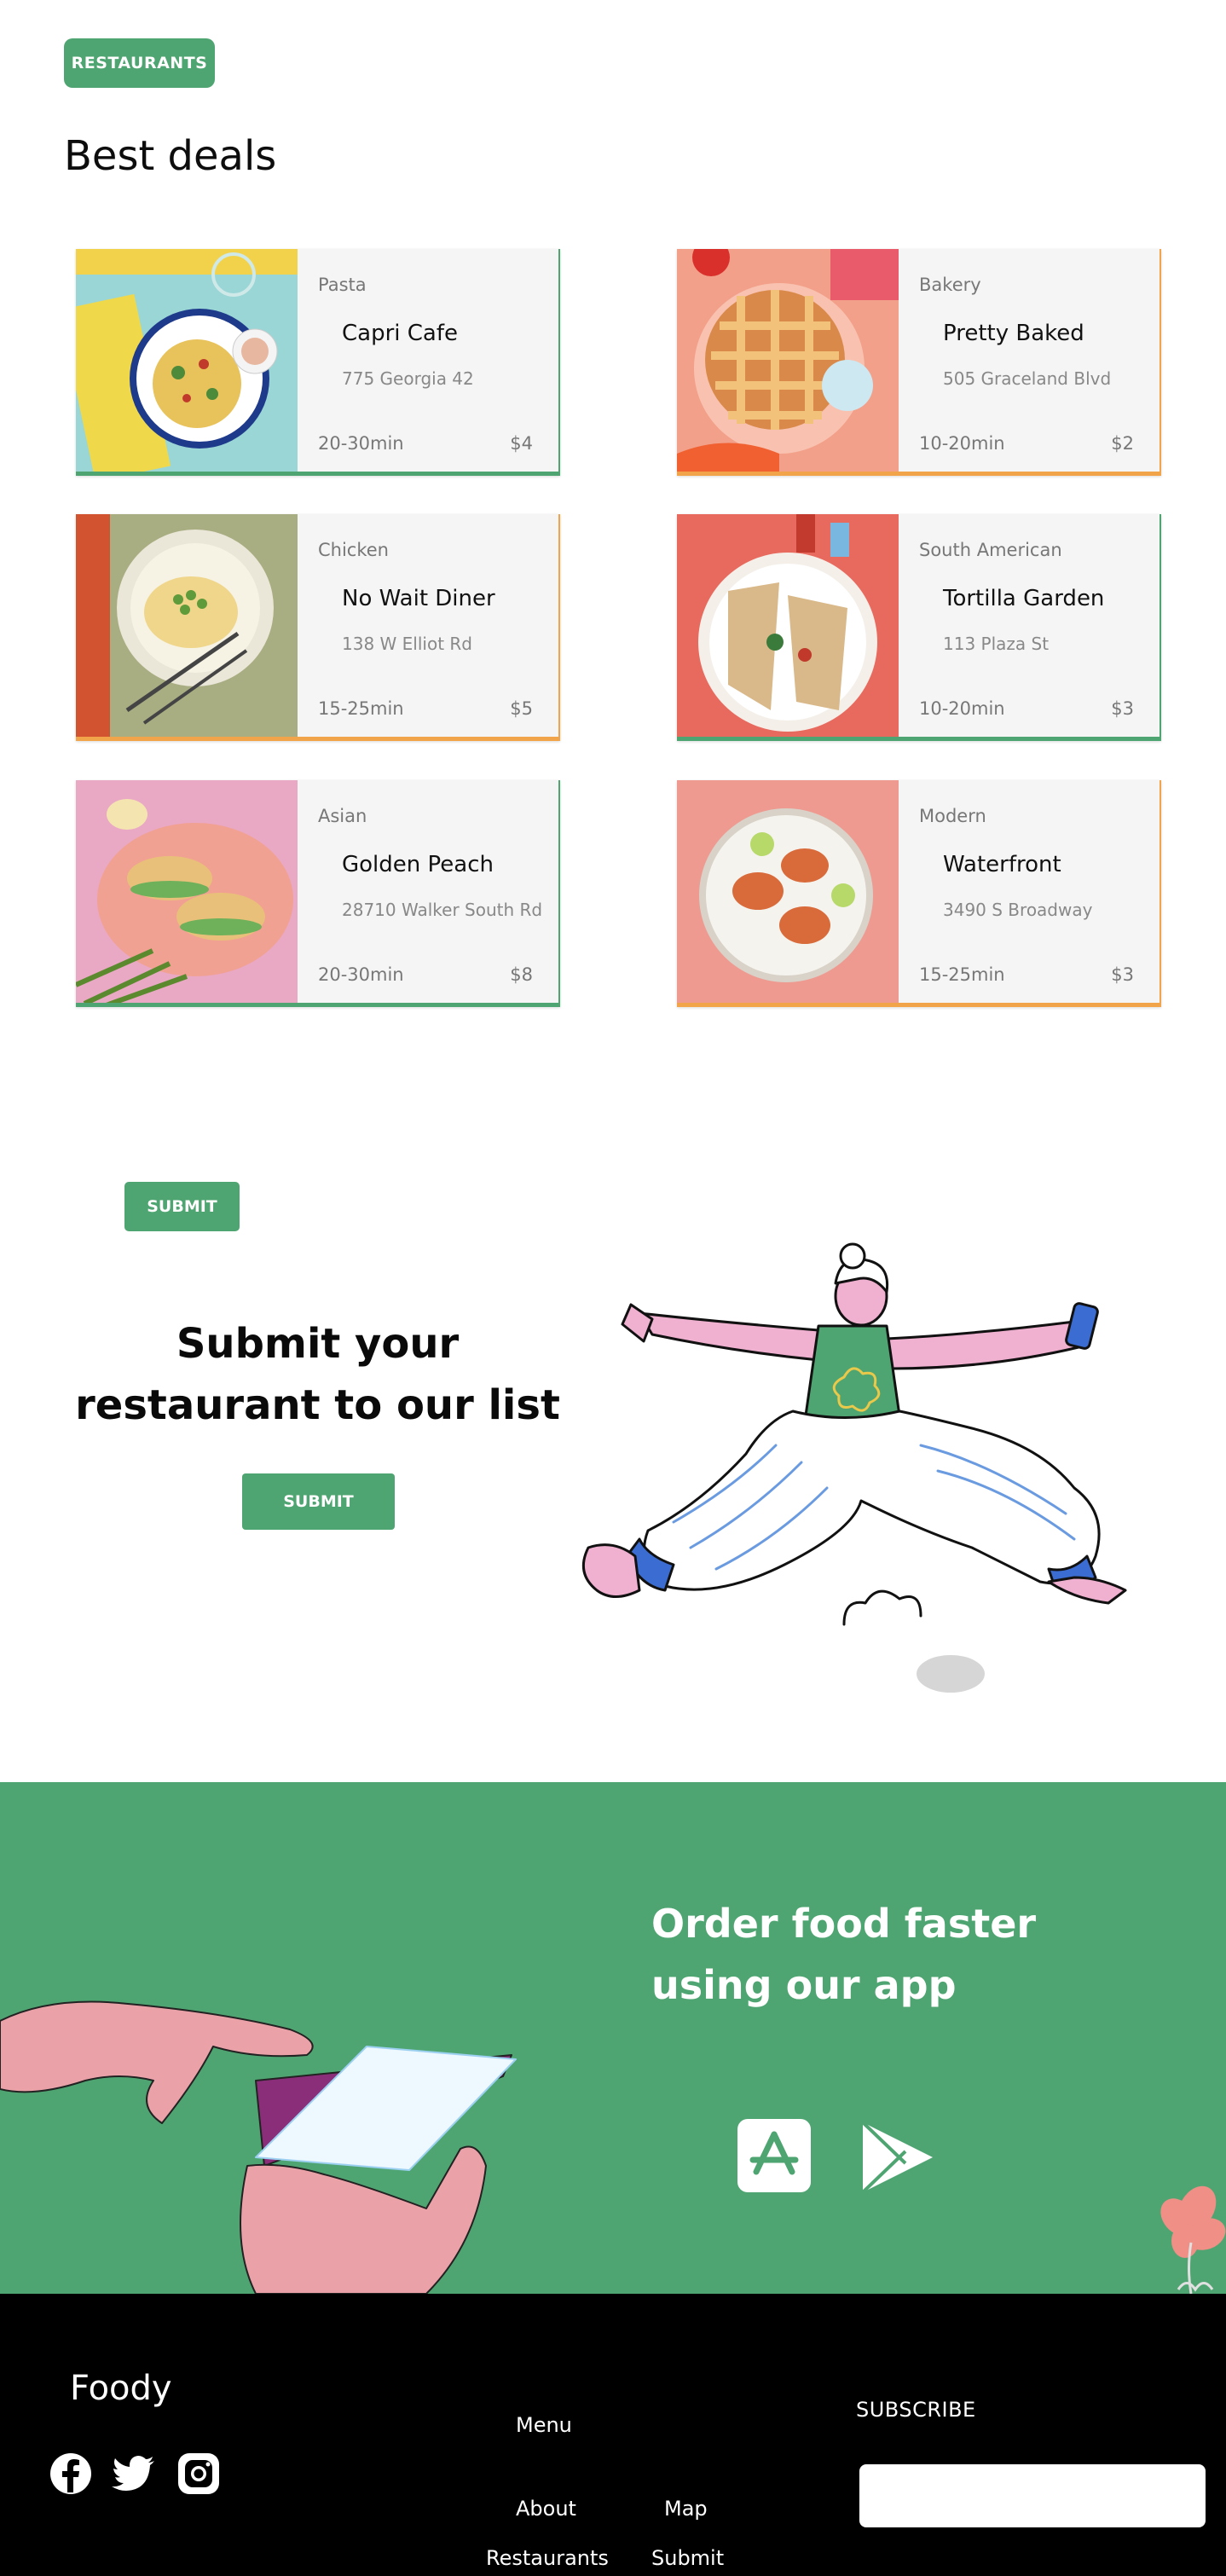 Image resolution: width=1226 pixels, height=2576 pixels. What do you see at coordinates (71, 2474) in the screenshot?
I see `facebook-icon` at bounding box center [71, 2474].